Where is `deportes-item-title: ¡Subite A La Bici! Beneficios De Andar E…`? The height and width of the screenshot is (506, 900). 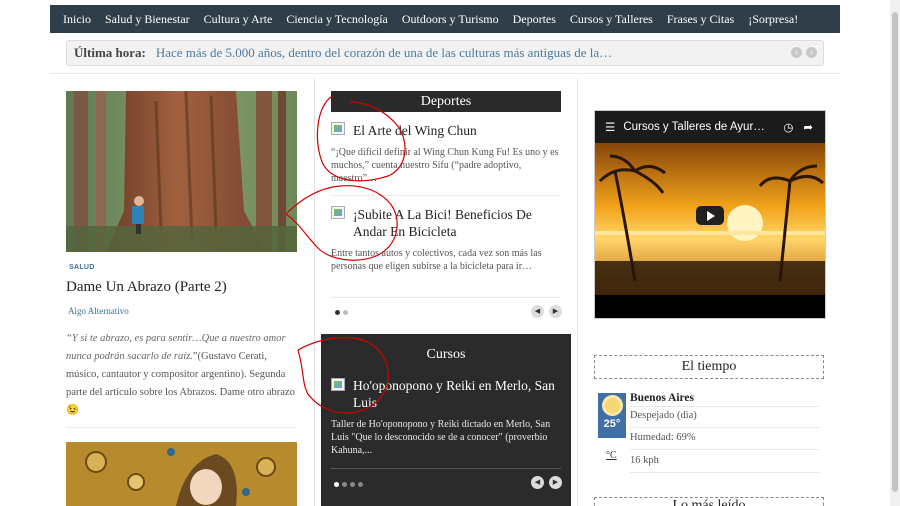
deportes-item-title: ¡Subite A La Bici! Beneficios De Andar E… is located at coordinates (457, 223).